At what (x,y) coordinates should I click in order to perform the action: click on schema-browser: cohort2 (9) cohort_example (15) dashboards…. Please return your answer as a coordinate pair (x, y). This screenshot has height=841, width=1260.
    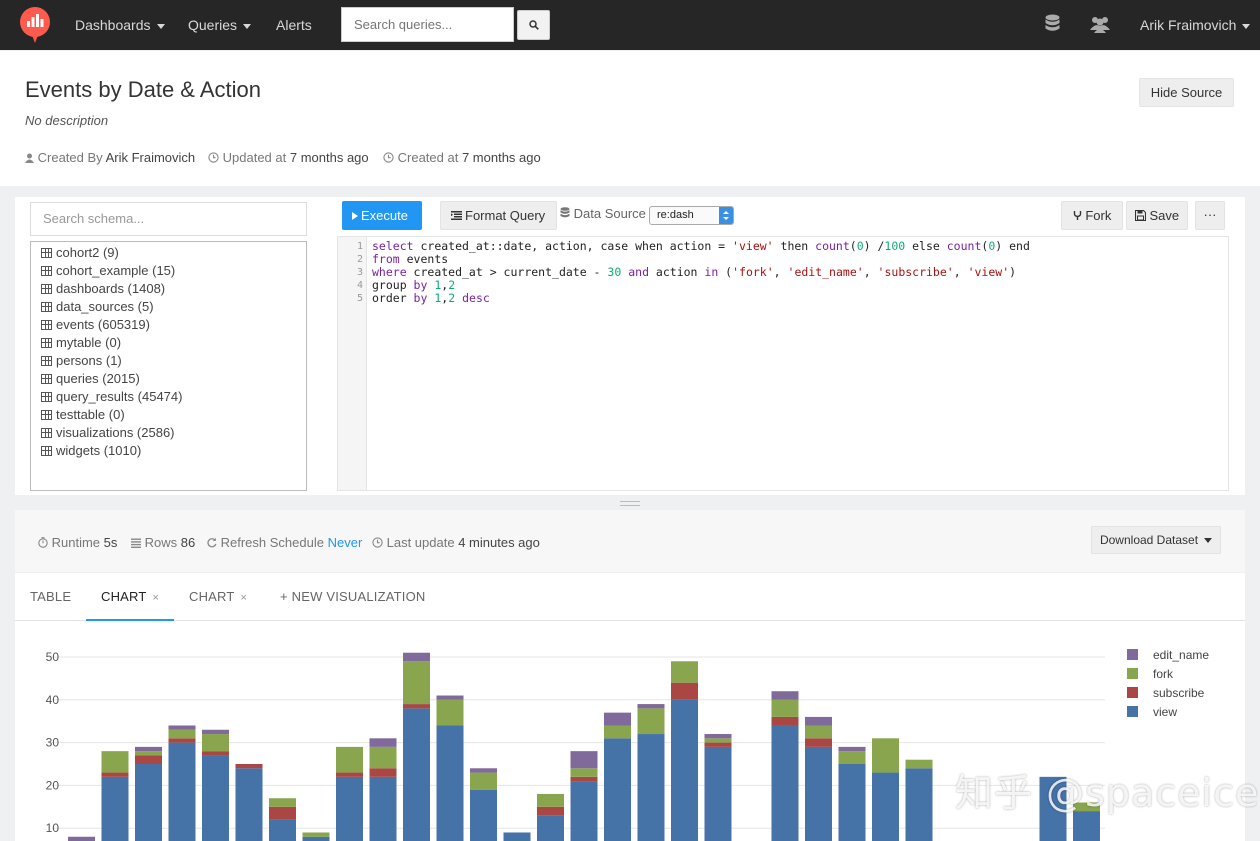
    Looking at the image, I should click on (168, 366).